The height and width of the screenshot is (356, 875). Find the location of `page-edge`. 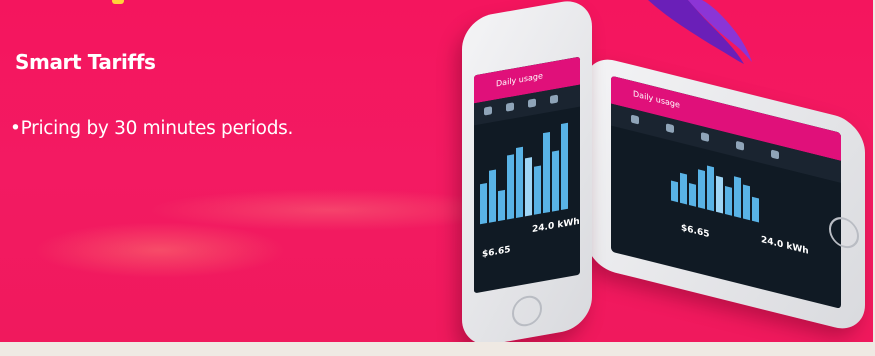

page-edge is located at coordinates (437, 349).